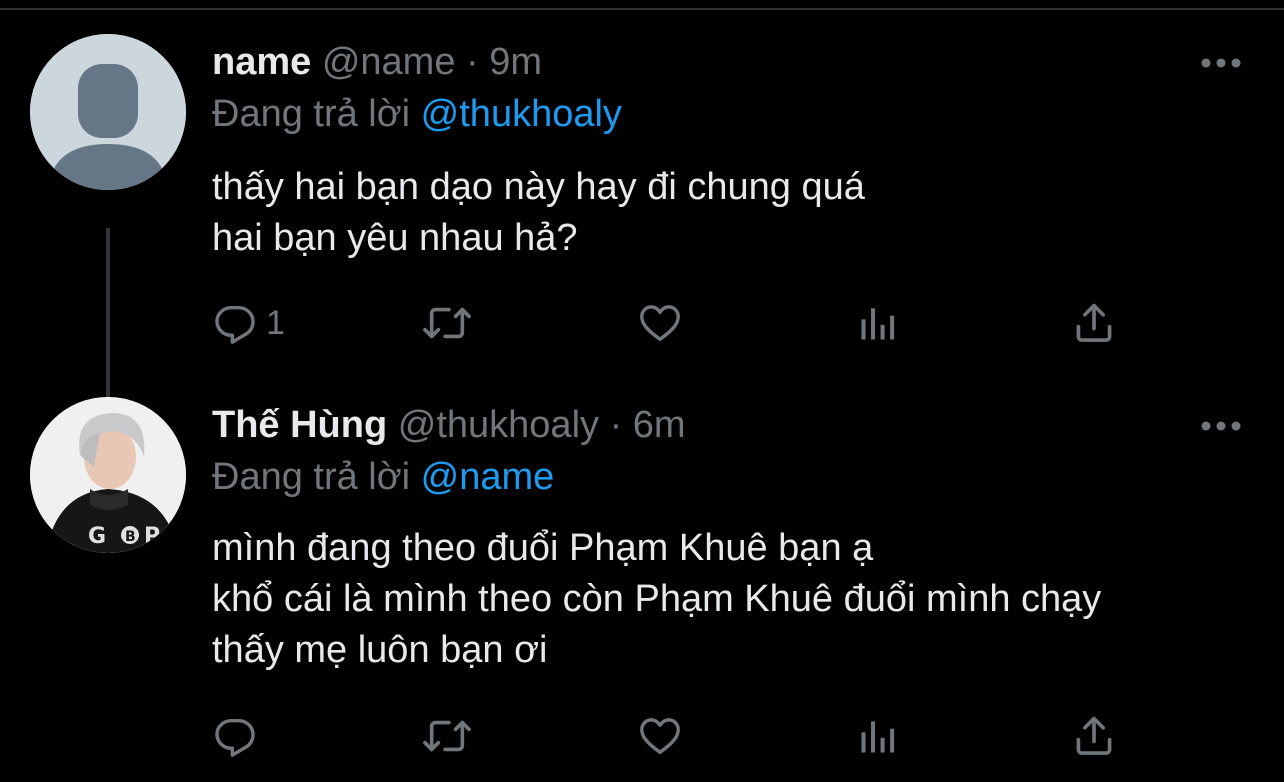 Image resolution: width=1284 pixels, height=782 pixels. I want to click on svg-text: B, so click(130, 537).